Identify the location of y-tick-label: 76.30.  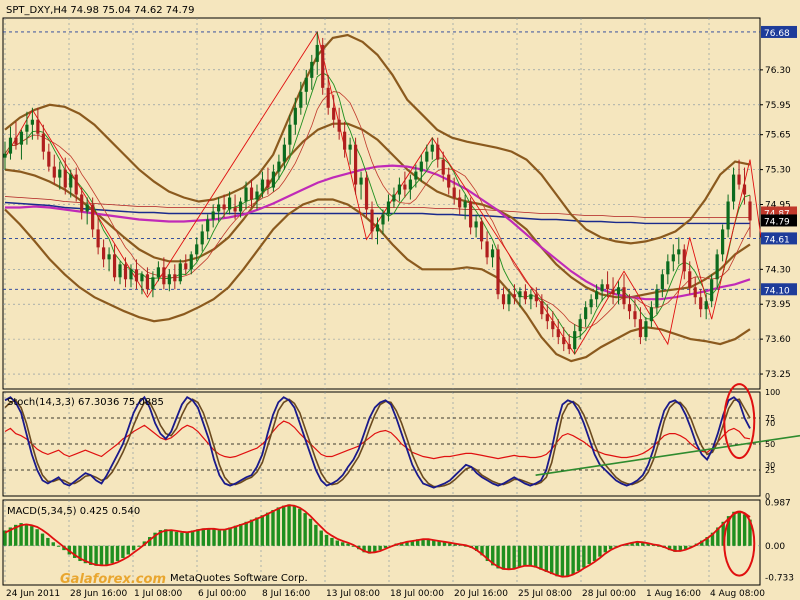
(778, 71).